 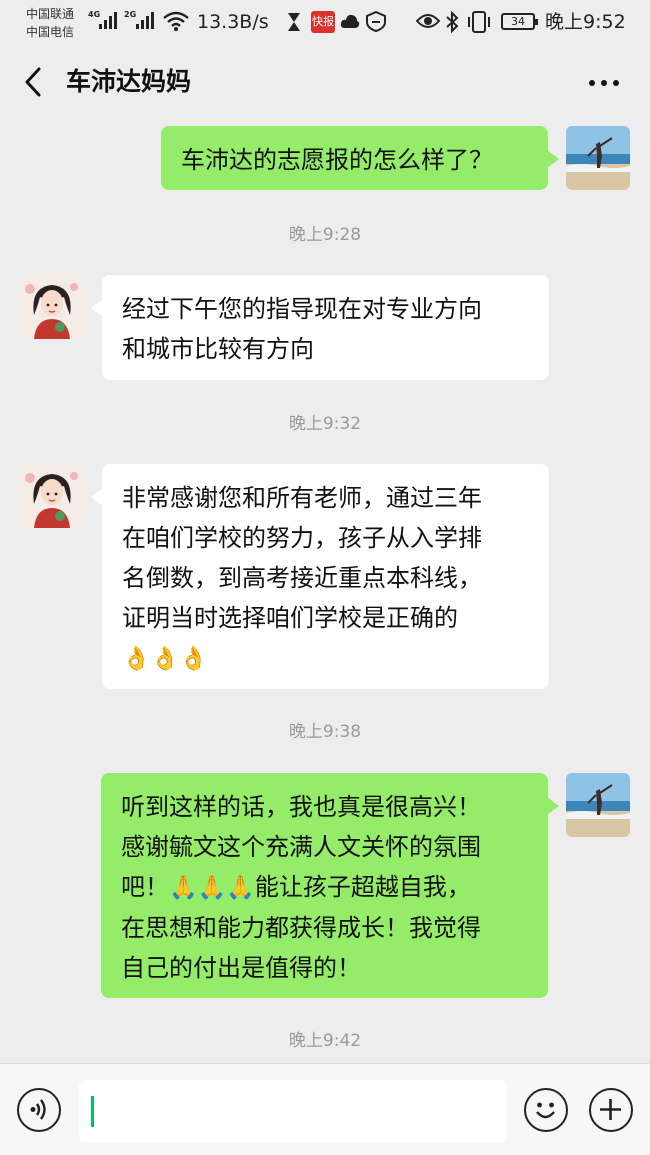 I want to click on timestamp: 晚上9:32, so click(x=325, y=424).